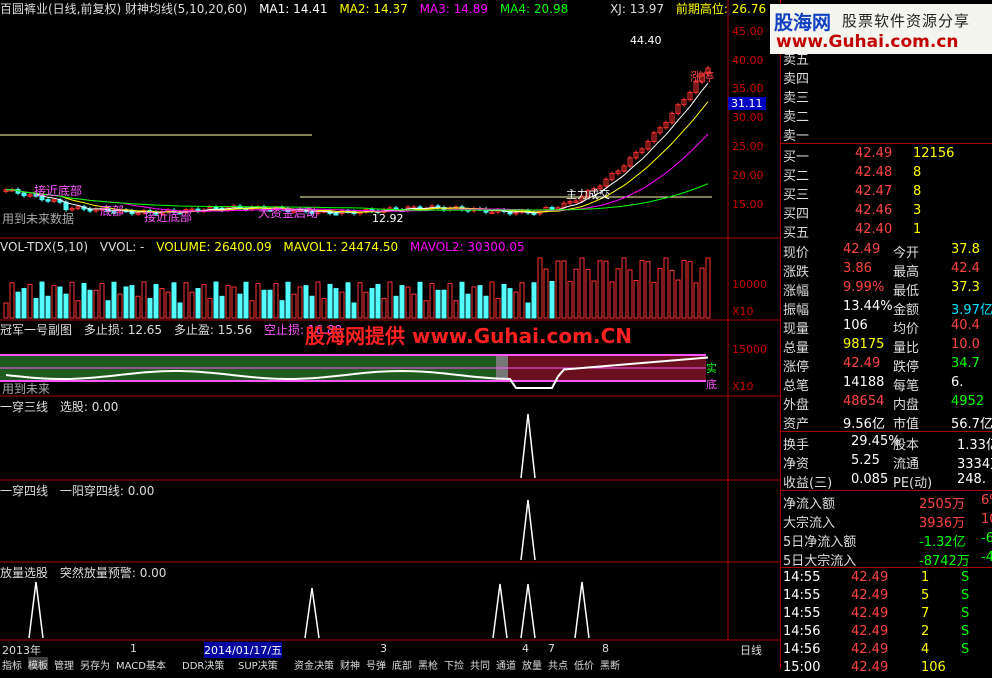  Describe the element at coordinates (965, 363) in the screenshot. I see `quote-value: 34.7` at that location.